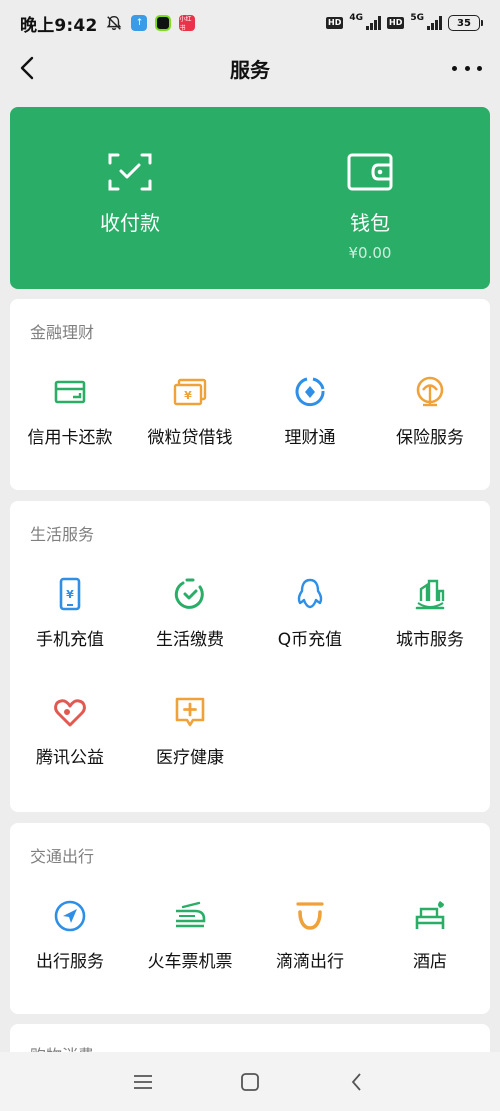  I want to click on service-train-plane: 火车票机票, so click(190, 954).